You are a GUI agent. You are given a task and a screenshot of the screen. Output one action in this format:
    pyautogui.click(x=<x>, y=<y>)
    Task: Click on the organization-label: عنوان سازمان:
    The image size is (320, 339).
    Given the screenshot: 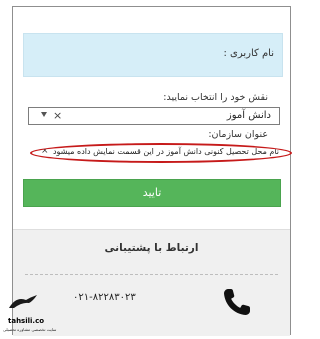 What is the action you would take?
    pyautogui.click(x=238, y=134)
    